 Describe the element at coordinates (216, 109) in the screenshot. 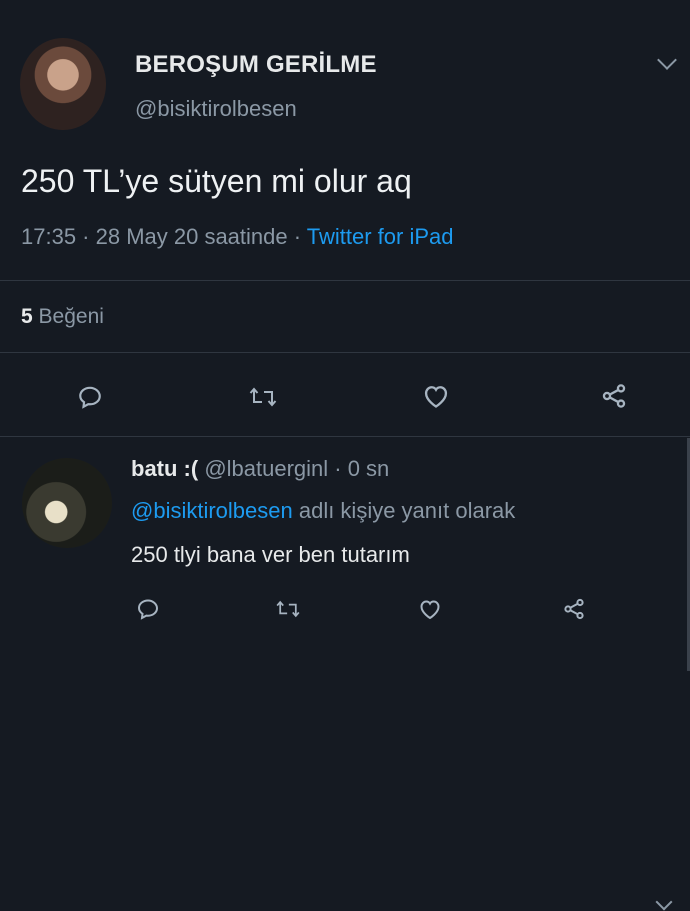

I see `user-handle: @bisiktirolbesen` at that location.